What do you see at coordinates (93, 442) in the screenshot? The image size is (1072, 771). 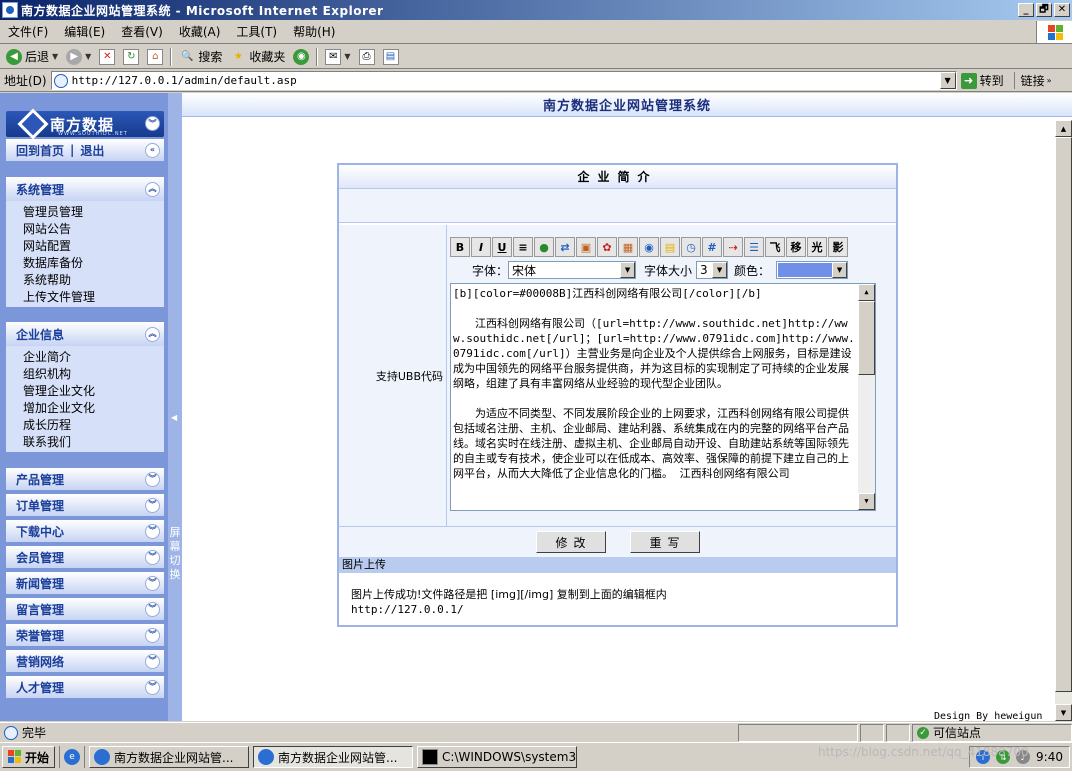 I see `sidebar-item-contact: 联系我们` at bounding box center [93, 442].